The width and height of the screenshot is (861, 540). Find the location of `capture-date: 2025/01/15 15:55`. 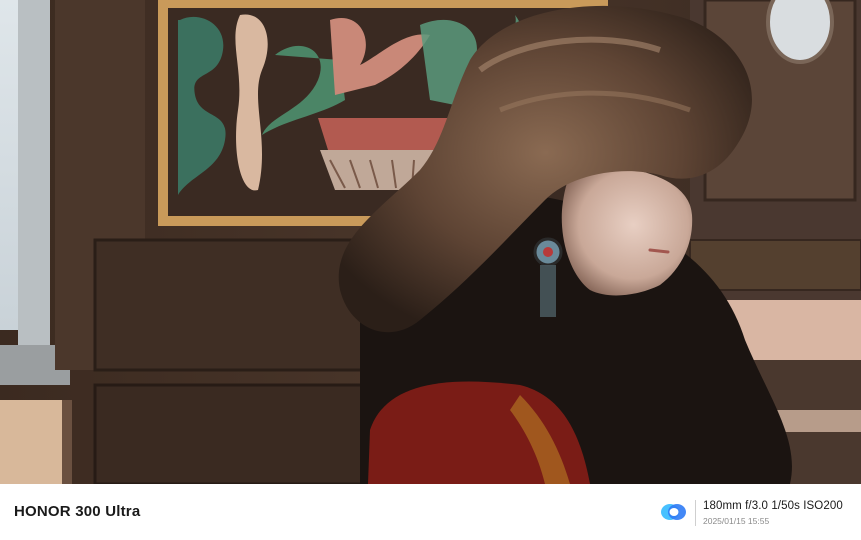

capture-date: 2025/01/15 15:55 is located at coordinates (736, 521).